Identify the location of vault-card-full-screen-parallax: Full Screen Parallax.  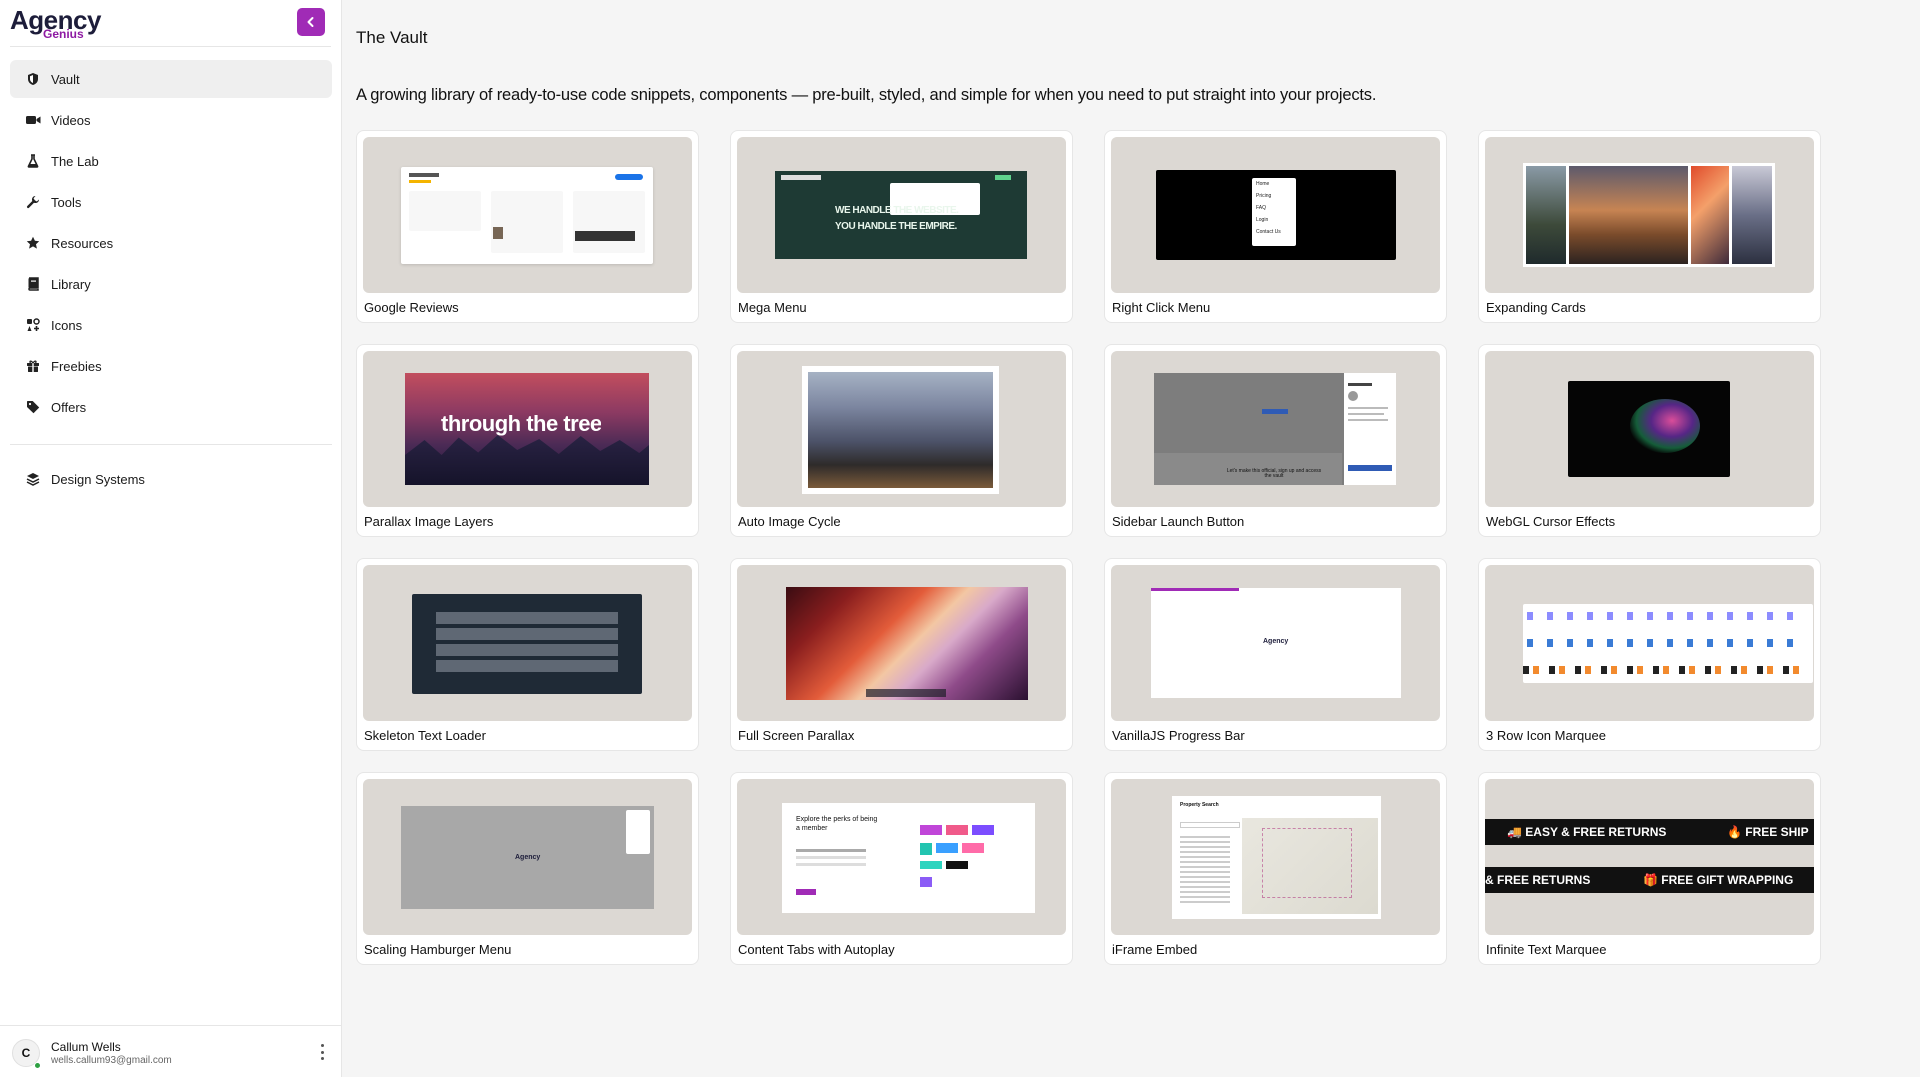
(901, 654).